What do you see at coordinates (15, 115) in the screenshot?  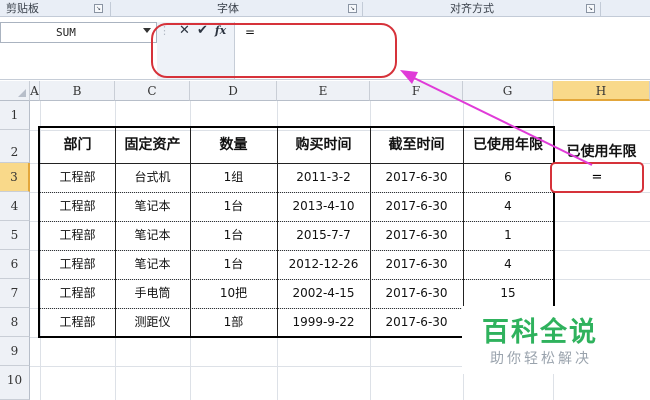 I see `row-header-1: 1` at bounding box center [15, 115].